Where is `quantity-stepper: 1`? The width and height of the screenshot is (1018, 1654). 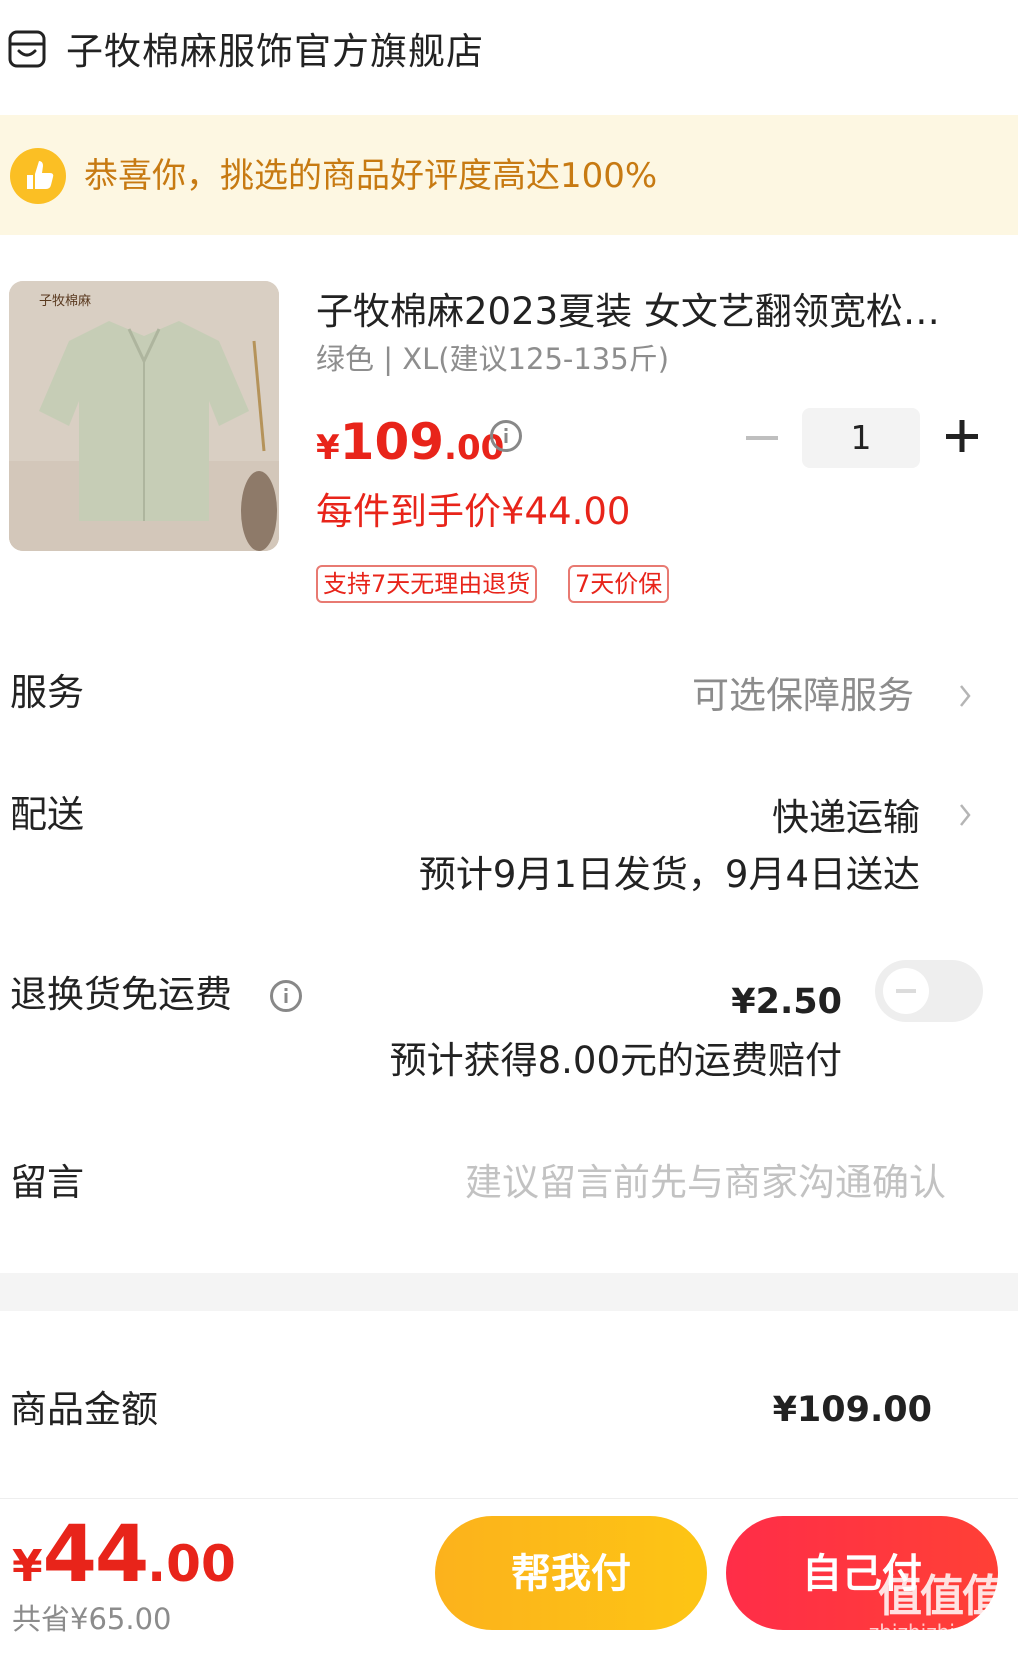
quantity-stepper: 1 is located at coordinates (861, 438).